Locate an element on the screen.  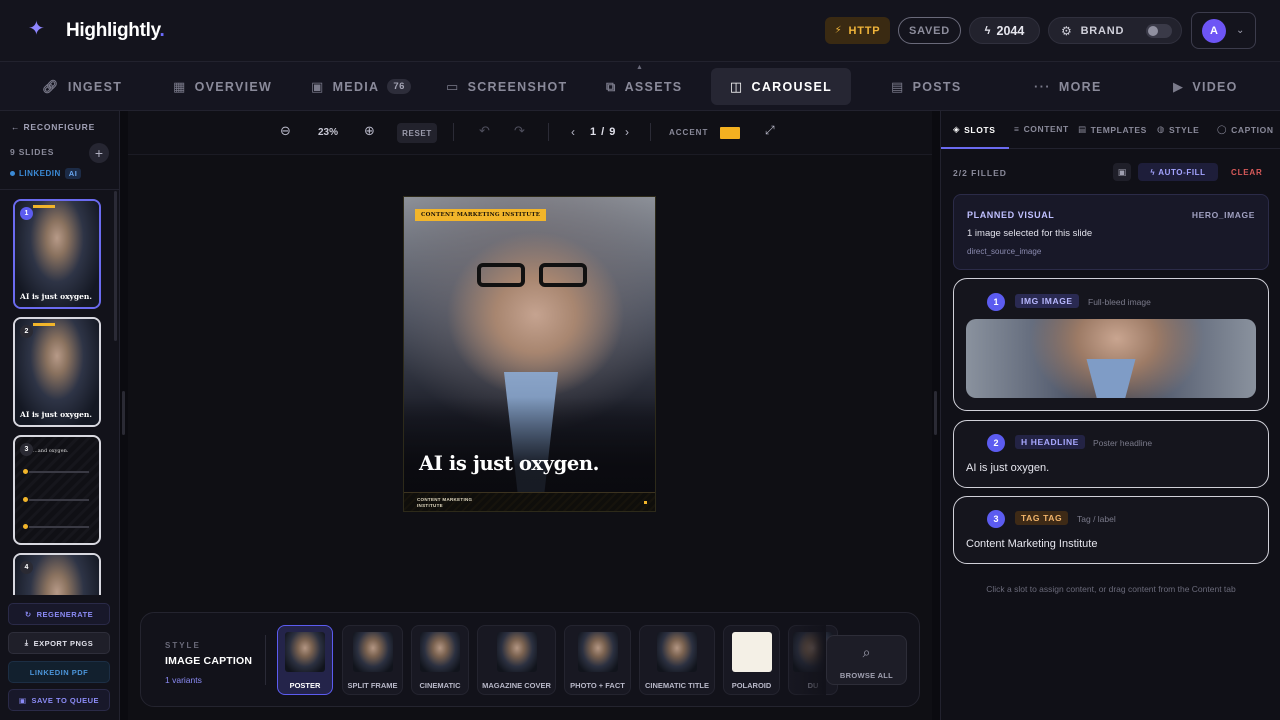
linkedin-pdf-button: LINKEDIN PDF is located at coordinates (59, 672).